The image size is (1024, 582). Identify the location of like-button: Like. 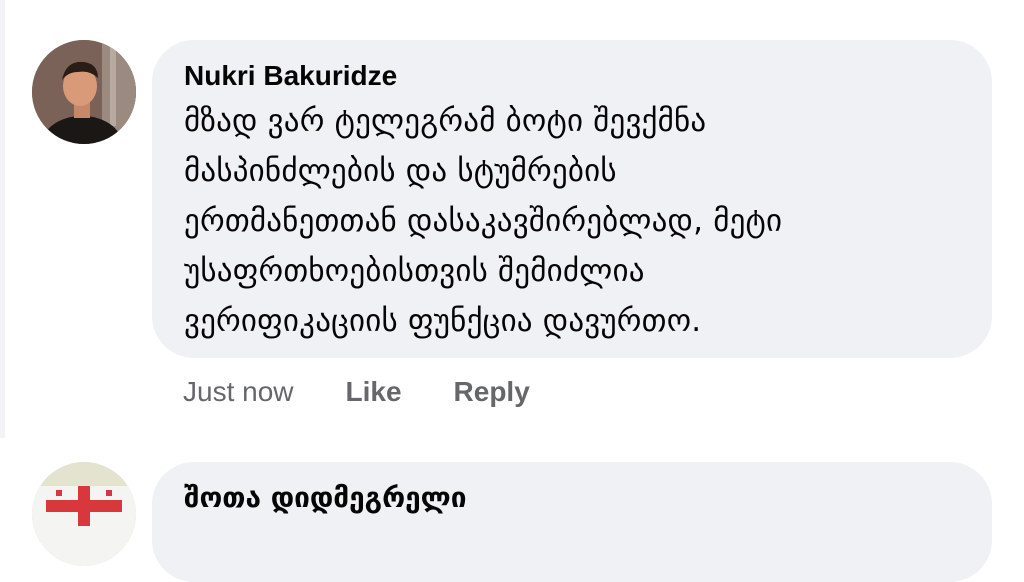
(374, 392).